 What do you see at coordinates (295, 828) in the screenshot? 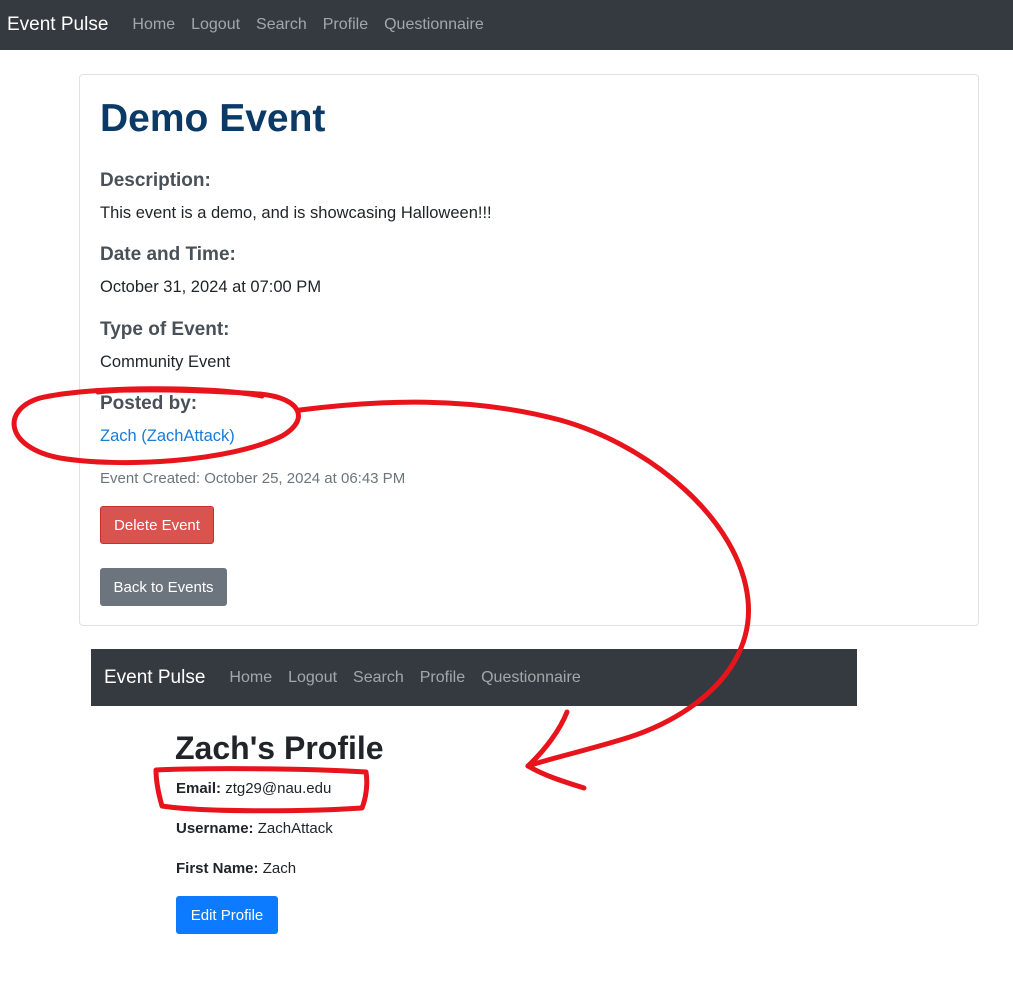
I see `username-value: ZachAttack` at bounding box center [295, 828].